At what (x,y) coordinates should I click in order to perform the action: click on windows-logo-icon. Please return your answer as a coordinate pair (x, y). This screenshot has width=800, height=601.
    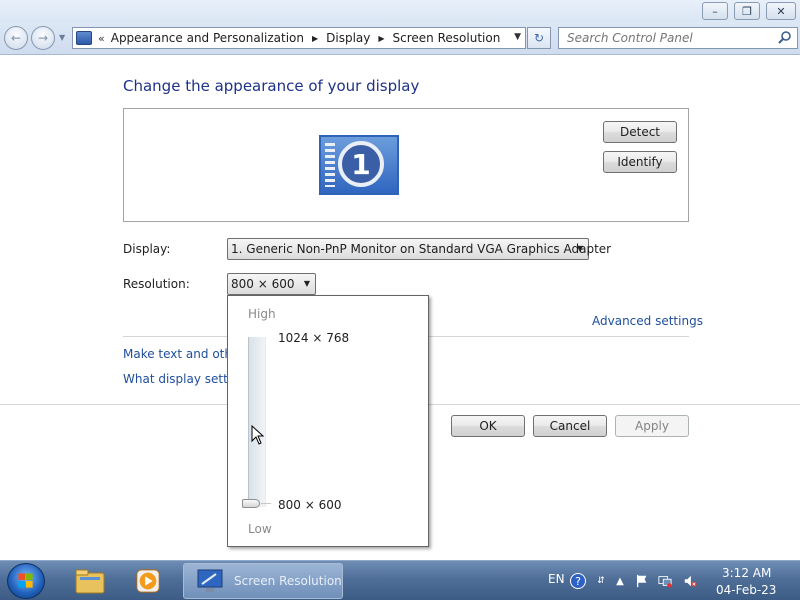
    Looking at the image, I should click on (25, 580).